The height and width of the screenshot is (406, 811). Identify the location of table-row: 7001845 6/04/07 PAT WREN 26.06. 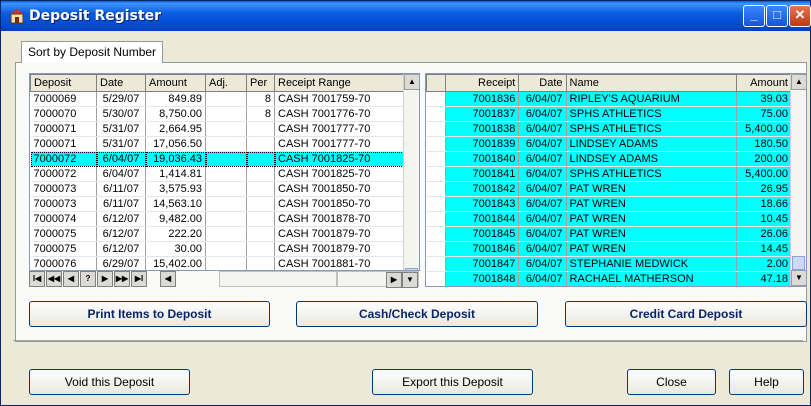
(609, 234).